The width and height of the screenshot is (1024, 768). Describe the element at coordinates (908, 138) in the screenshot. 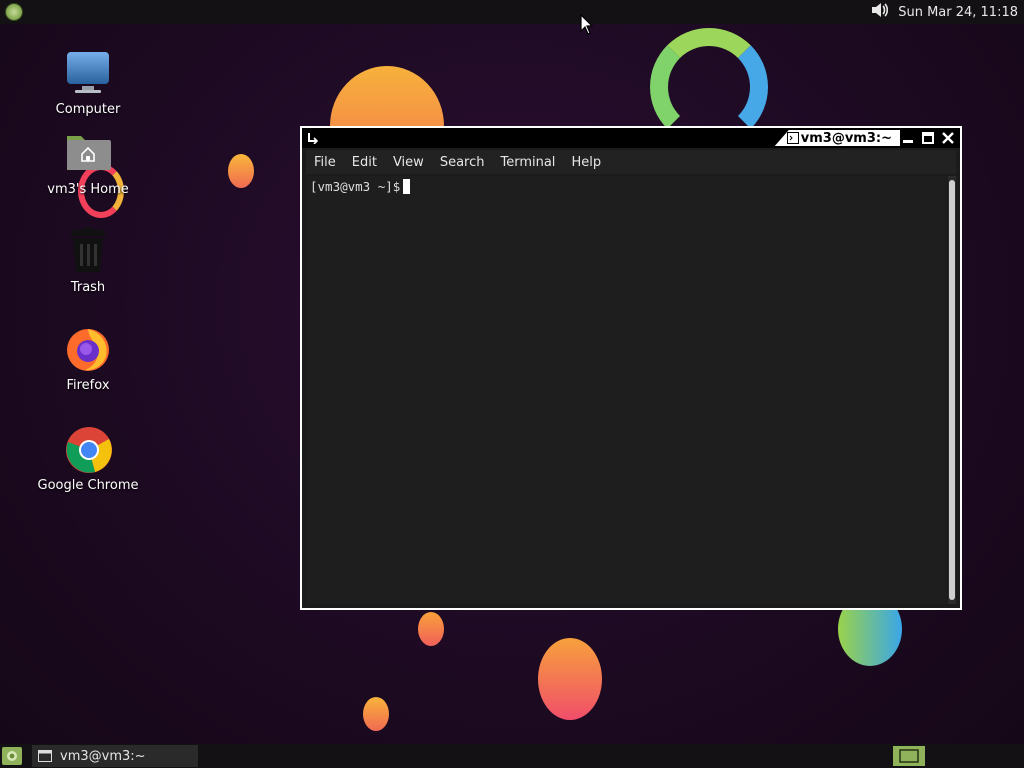

I see `minimize-button` at that location.